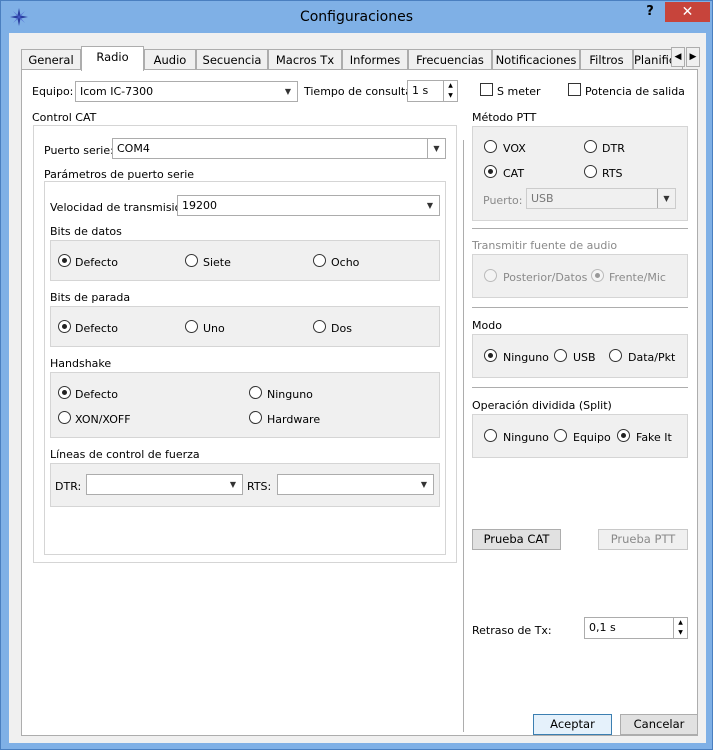 The width and height of the screenshot is (713, 750). Describe the element at coordinates (64, 392) in the screenshot. I see `handshake-defecto-radio` at that location.